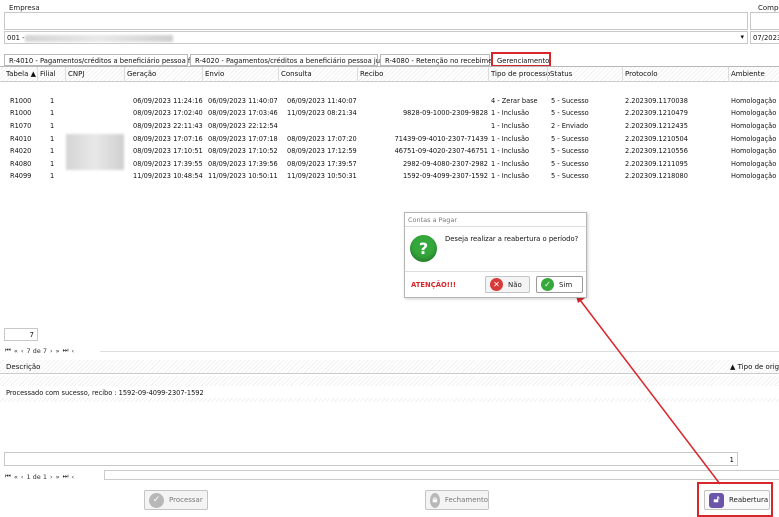 This screenshot has height=517, width=779. Describe the element at coordinates (495, 271) in the screenshot. I see `dialog-footer-divider` at that location.